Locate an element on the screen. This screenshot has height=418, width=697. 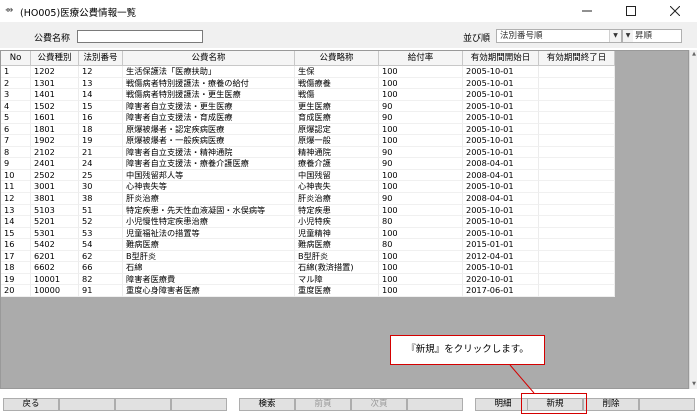
cell-houbetsu-number: 30 is located at coordinates (101, 187).